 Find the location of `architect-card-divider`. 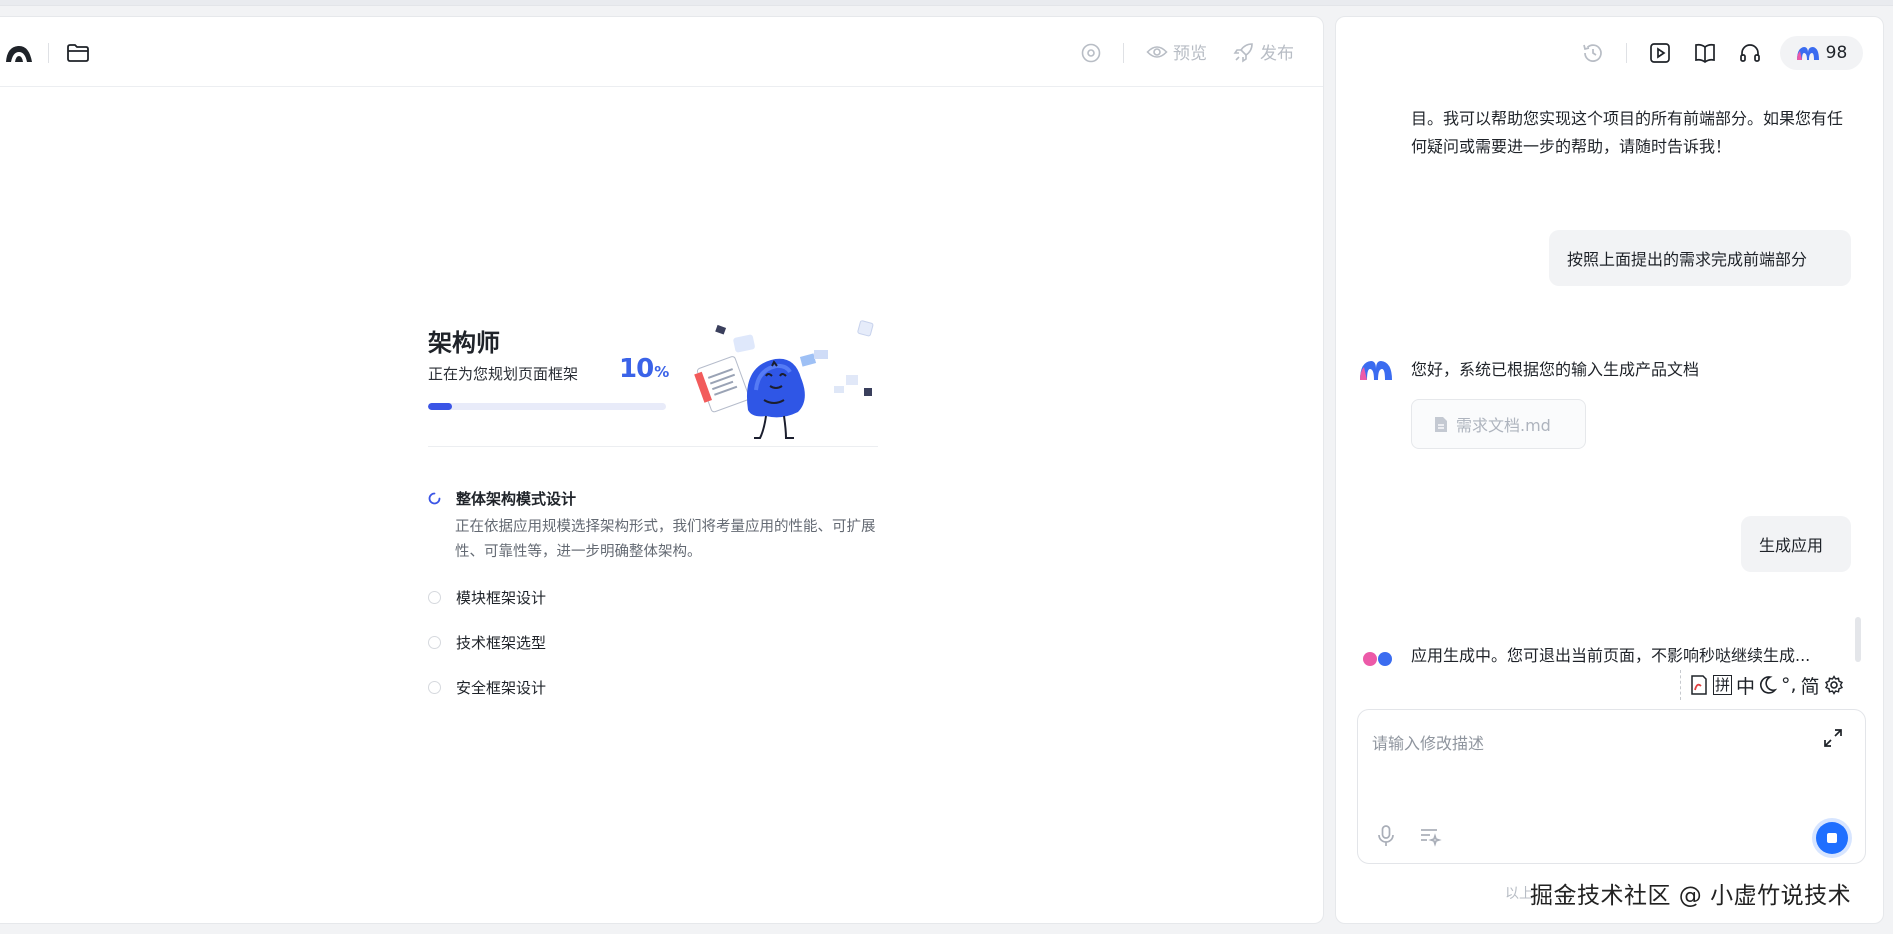

architect-card-divider is located at coordinates (653, 446).